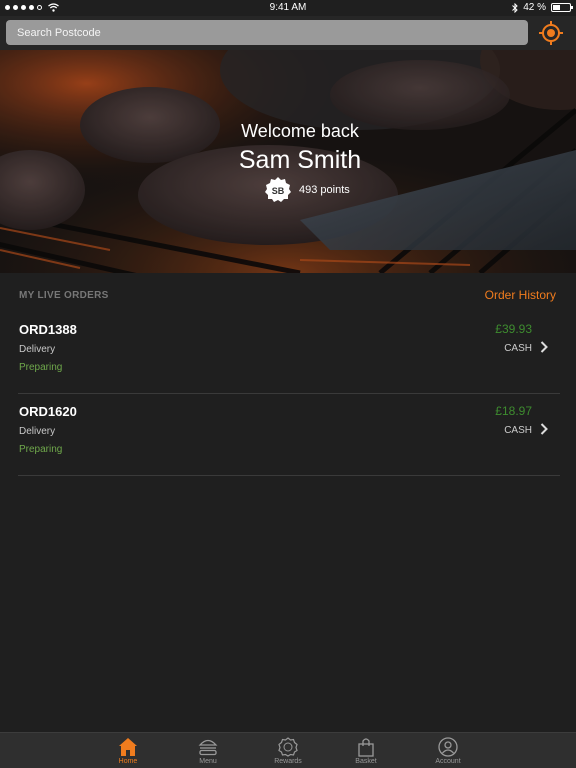  I want to click on burger-icon, so click(208, 747).